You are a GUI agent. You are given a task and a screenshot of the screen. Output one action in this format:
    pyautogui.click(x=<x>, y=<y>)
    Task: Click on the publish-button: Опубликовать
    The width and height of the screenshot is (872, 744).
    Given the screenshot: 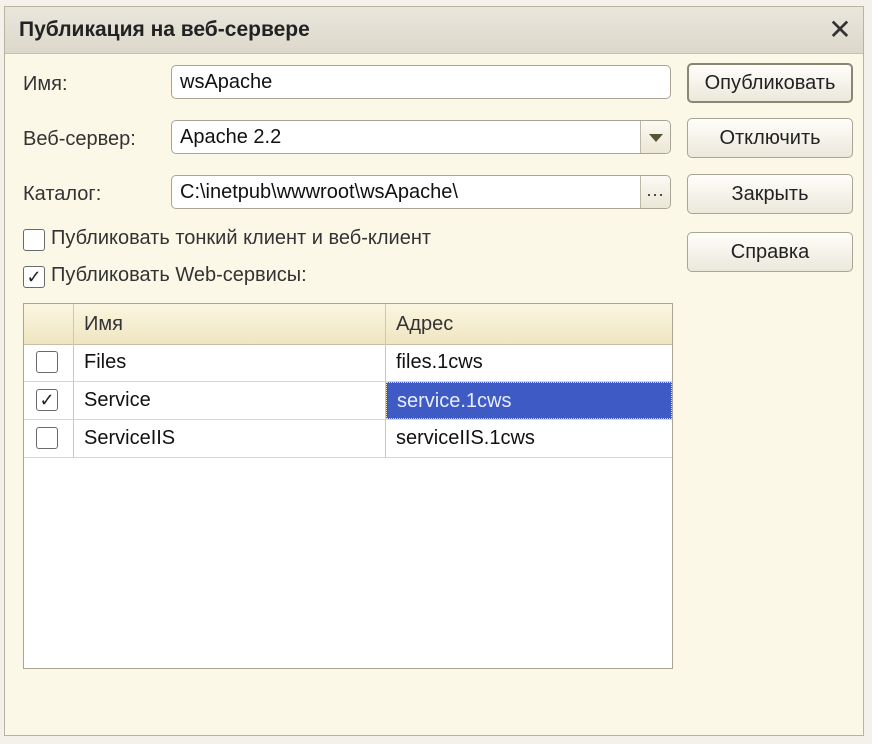 What is the action you would take?
    pyautogui.click(x=770, y=83)
    